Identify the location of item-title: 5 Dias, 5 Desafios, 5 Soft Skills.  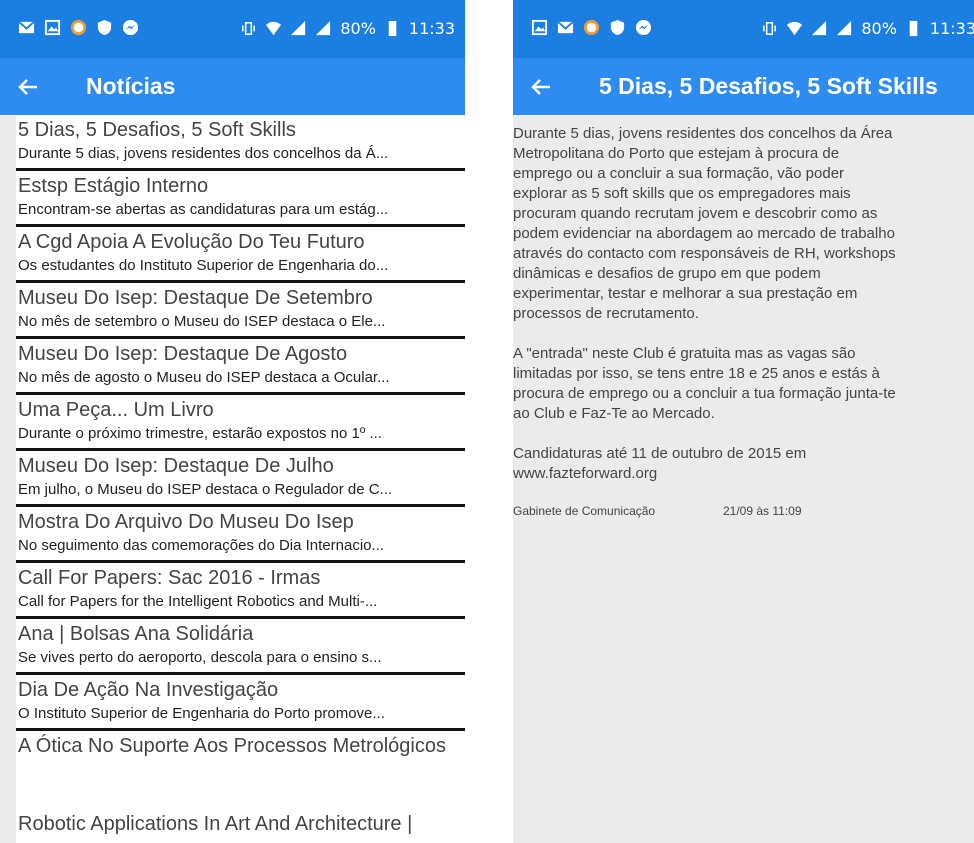
(157, 130).